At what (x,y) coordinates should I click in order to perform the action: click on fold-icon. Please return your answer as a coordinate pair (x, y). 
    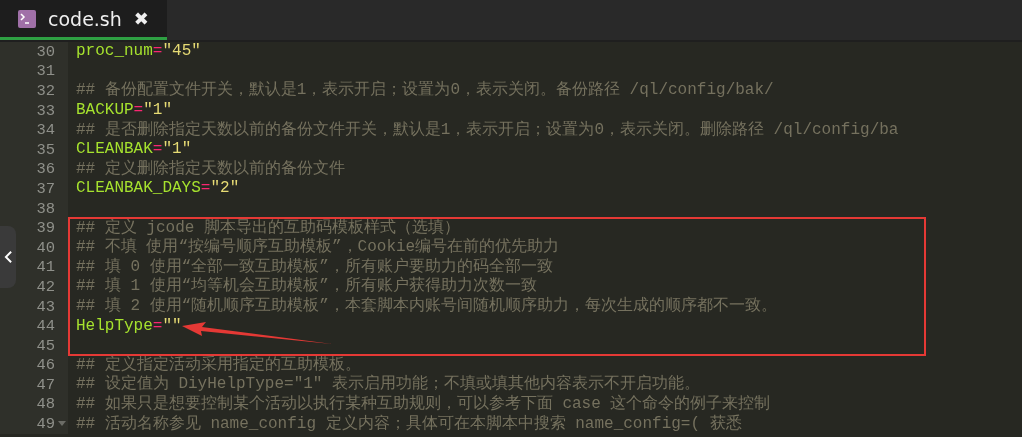
    Looking at the image, I should click on (62, 424).